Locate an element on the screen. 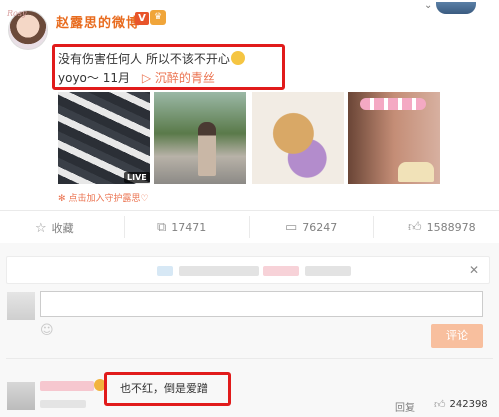 The width and height of the screenshot is (499, 417). comment-like-button: 👍︎ 242398 is located at coordinates (461, 404).